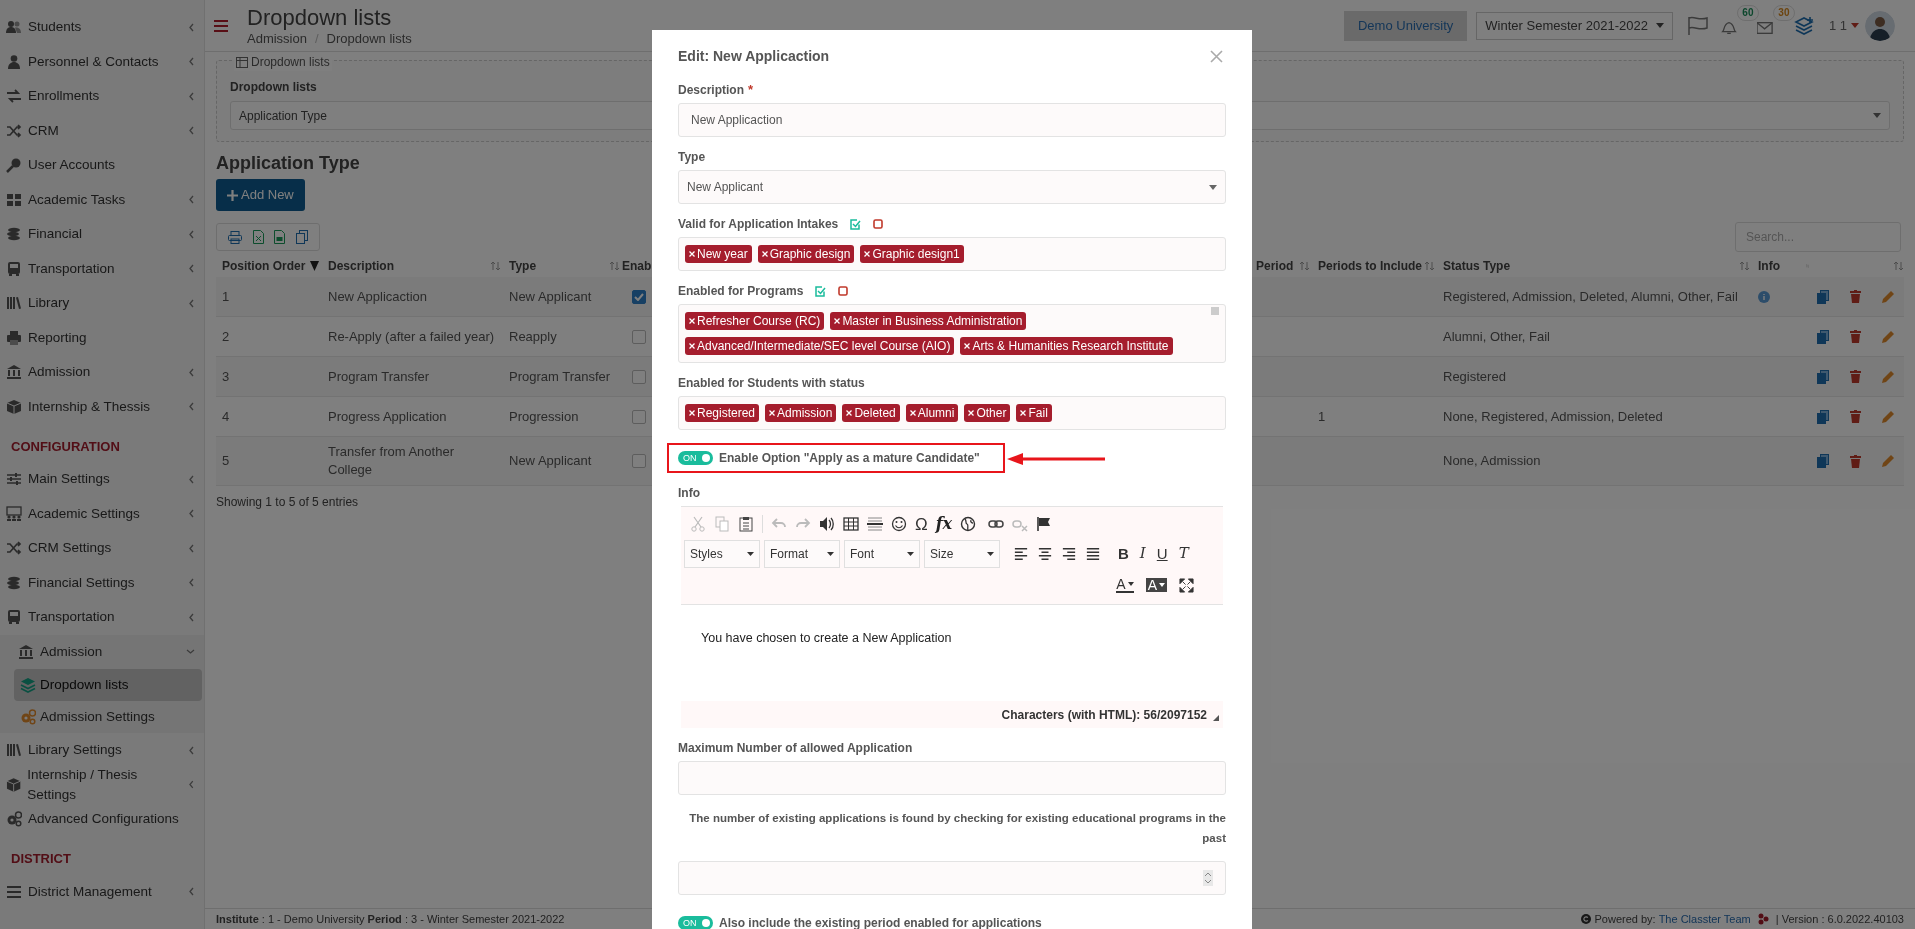 The height and width of the screenshot is (929, 1915). What do you see at coordinates (102, 548) in the screenshot?
I see `sidebar-item: CRM Settings` at bounding box center [102, 548].